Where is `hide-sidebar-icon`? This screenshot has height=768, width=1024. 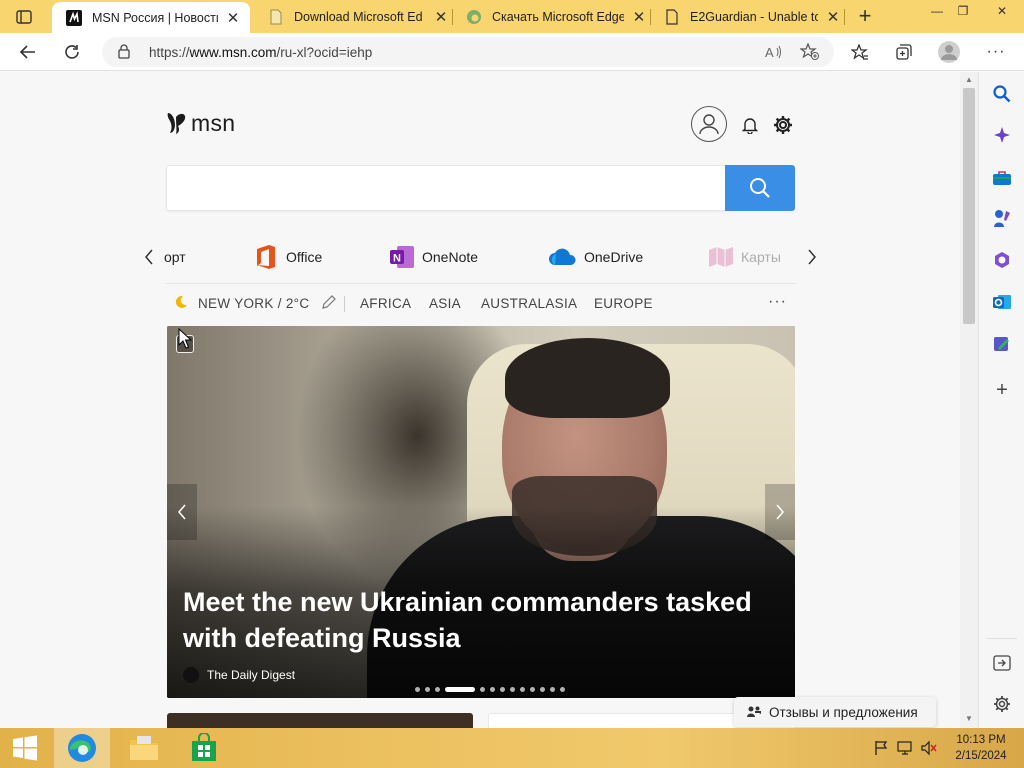 hide-sidebar-icon is located at coordinates (1002, 663).